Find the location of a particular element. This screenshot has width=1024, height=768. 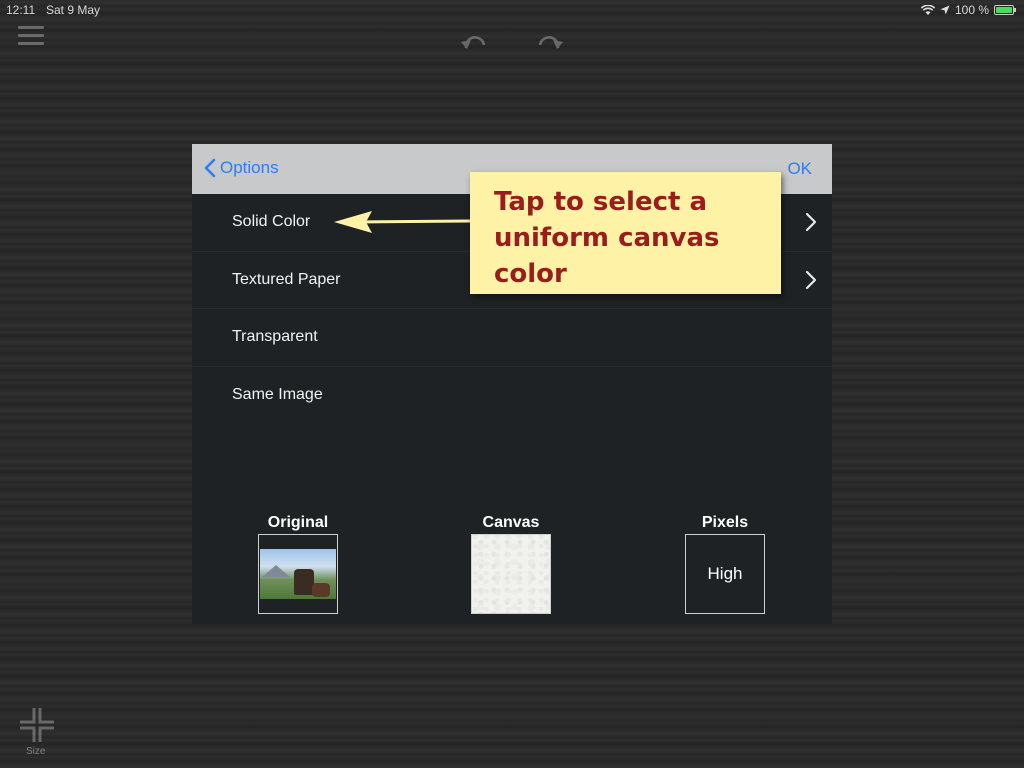

option-transparent: Transparent is located at coordinates (512, 338).